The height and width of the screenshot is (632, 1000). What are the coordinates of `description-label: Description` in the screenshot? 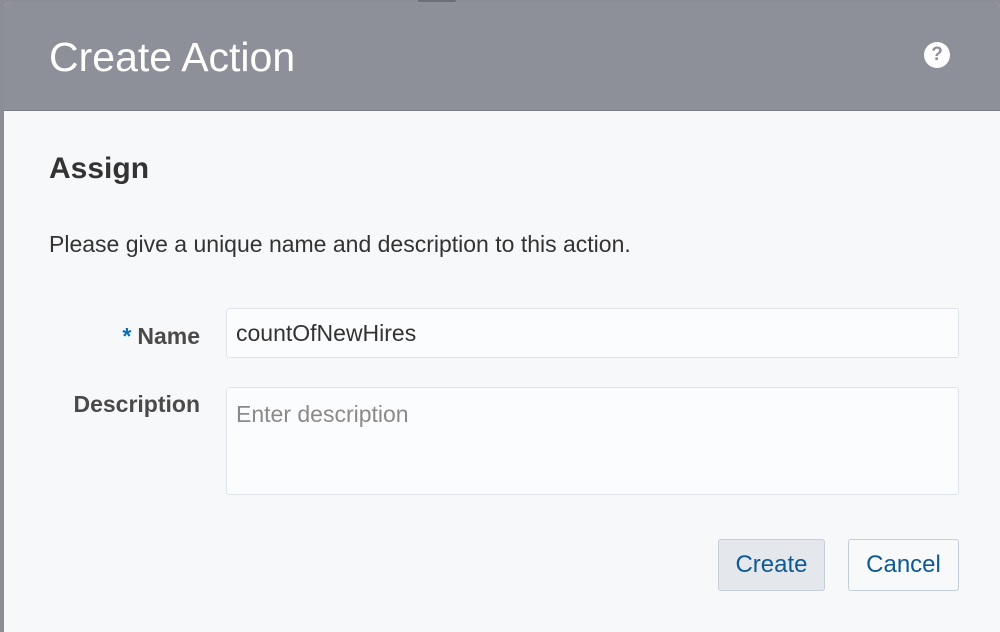 It's located at (136, 404).